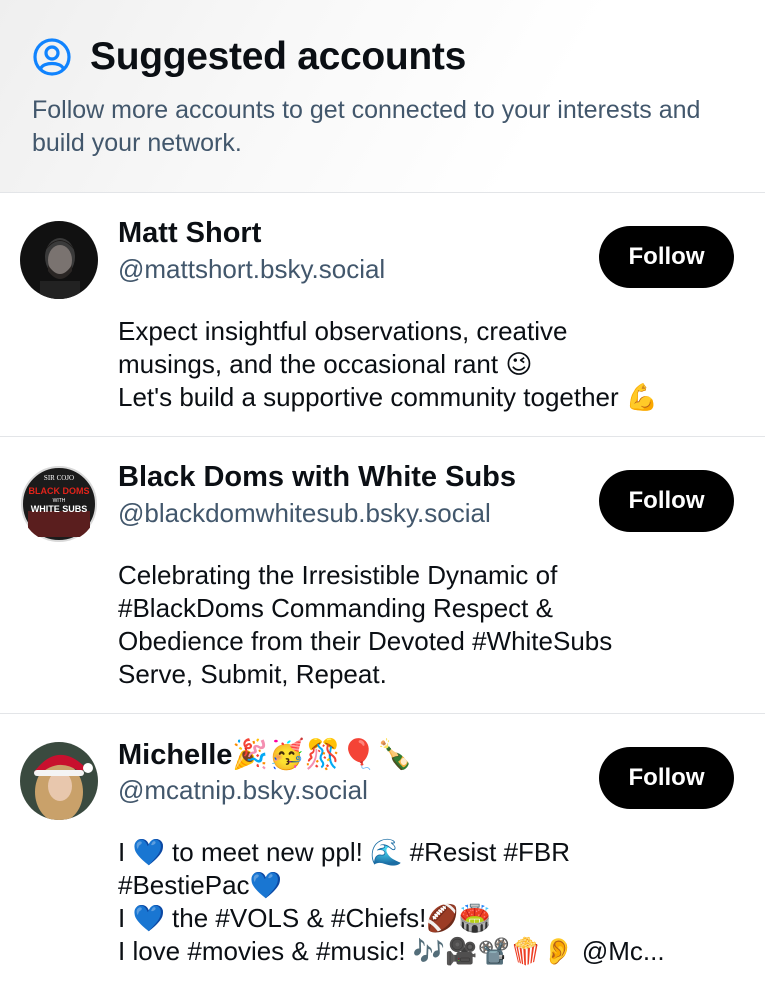  Describe the element at coordinates (325, 364) in the screenshot. I see `bio-line: musings, and the occasional rant 😉` at that location.